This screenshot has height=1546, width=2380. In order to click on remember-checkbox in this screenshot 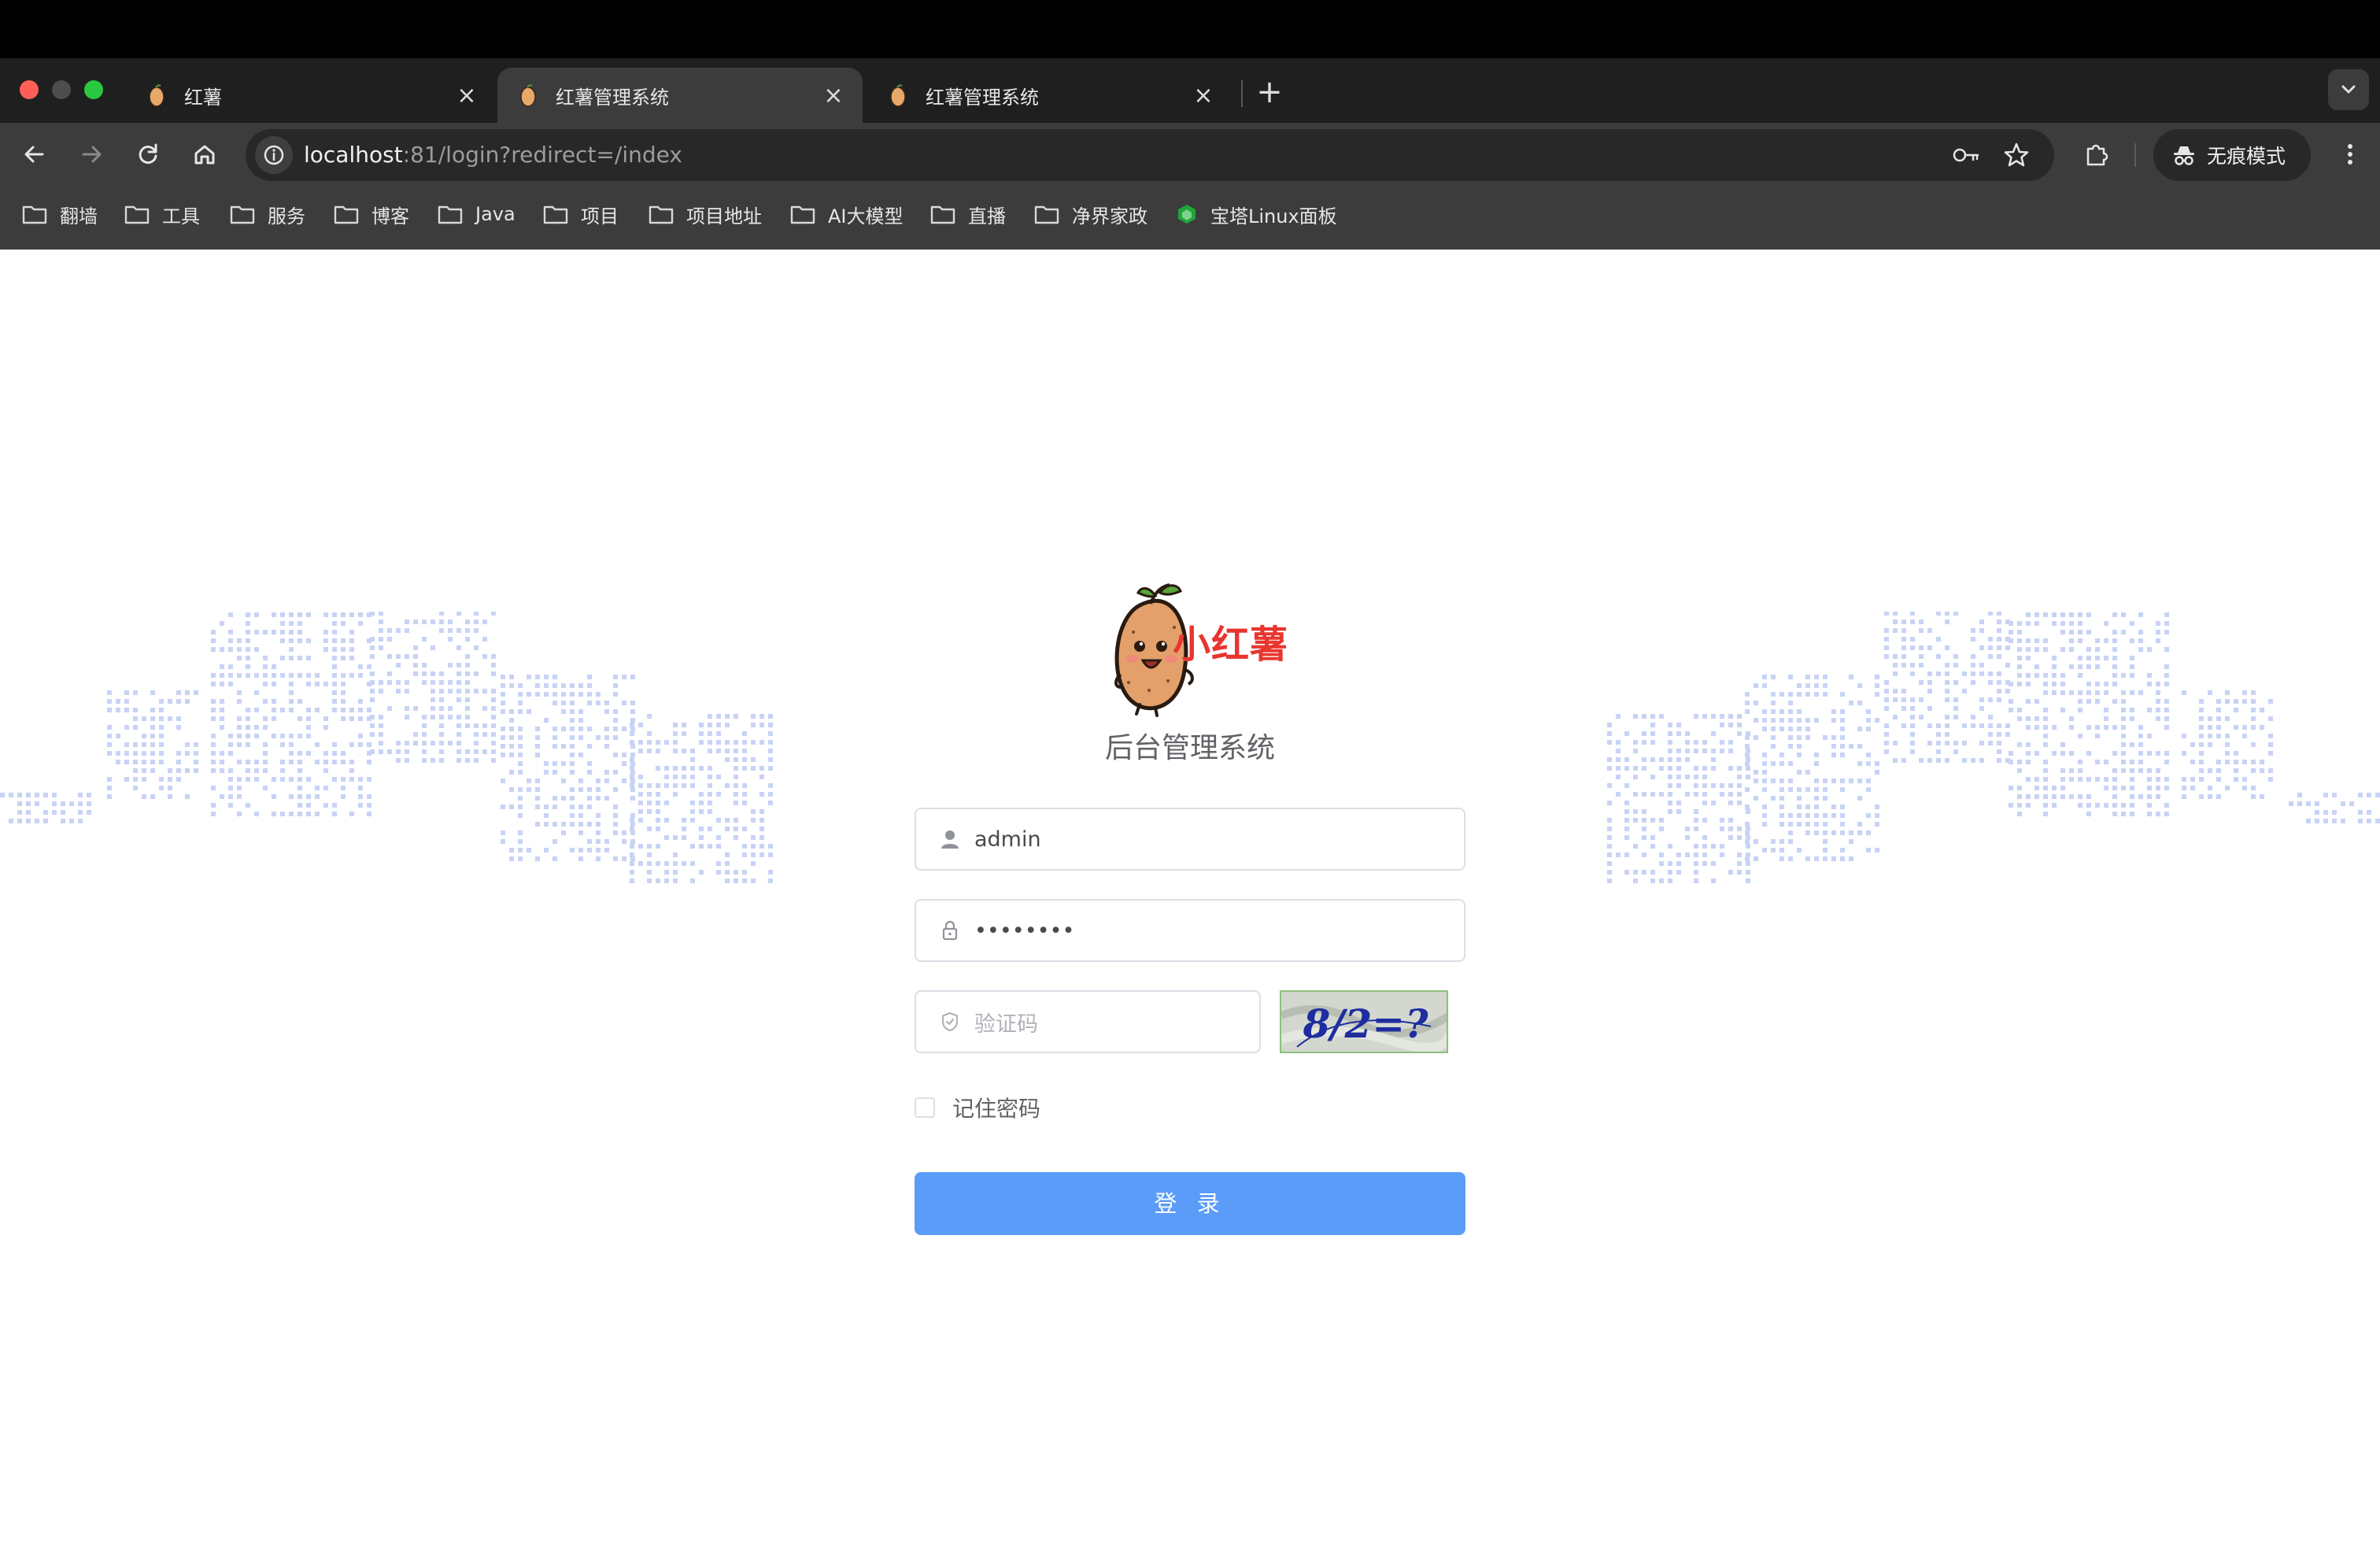, I will do `click(925, 1107)`.